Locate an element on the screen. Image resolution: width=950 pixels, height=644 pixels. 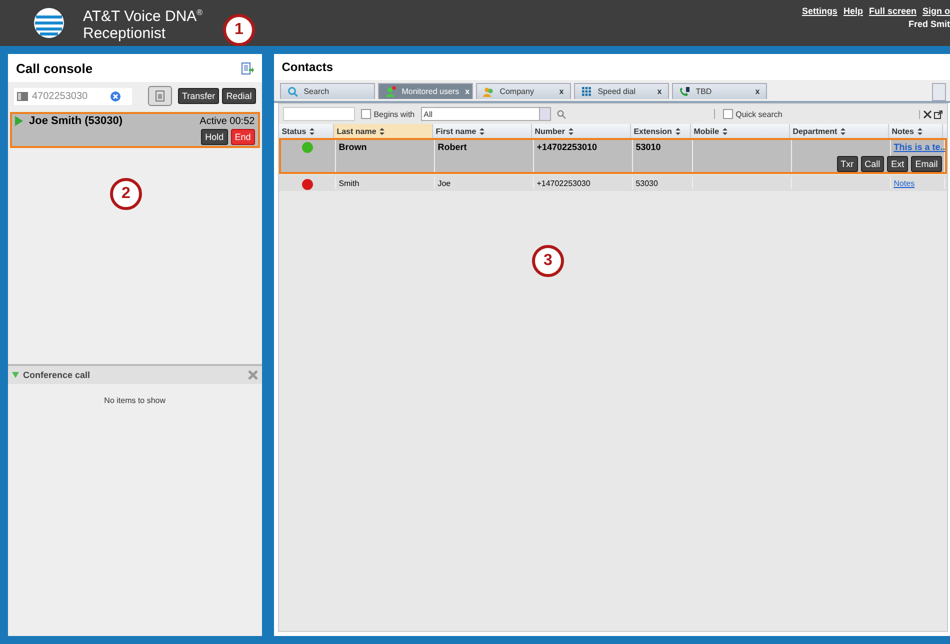
row-action-button: Txr is located at coordinates (847, 164).